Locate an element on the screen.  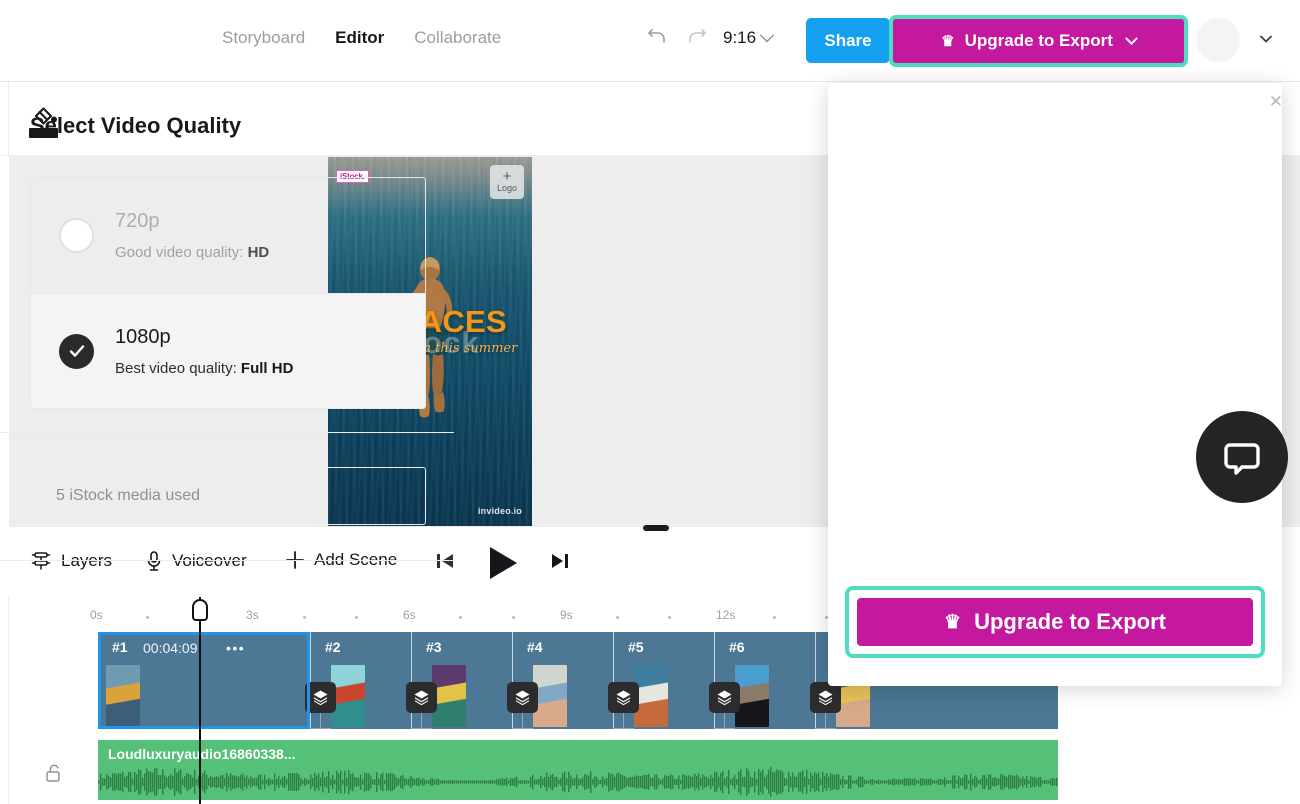
nav-tab-storyboard: Storyboard is located at coordinates (263, 38).